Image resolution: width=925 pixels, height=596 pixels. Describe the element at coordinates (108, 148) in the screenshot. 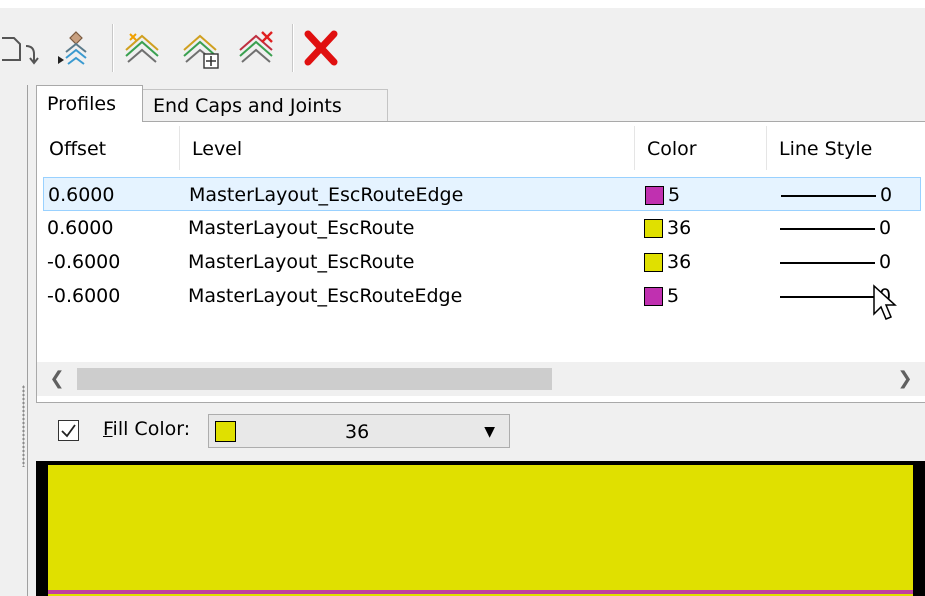

I see `column-header-offset: Offset` at that location.